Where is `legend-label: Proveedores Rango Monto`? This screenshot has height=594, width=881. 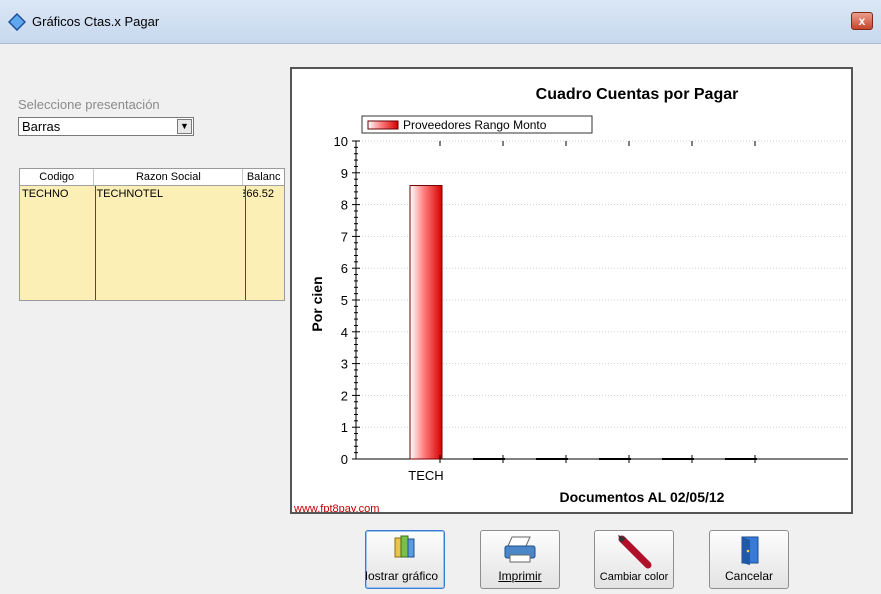
legend-label: Proveedores Rango Monto is located at coordinates (475, 125).